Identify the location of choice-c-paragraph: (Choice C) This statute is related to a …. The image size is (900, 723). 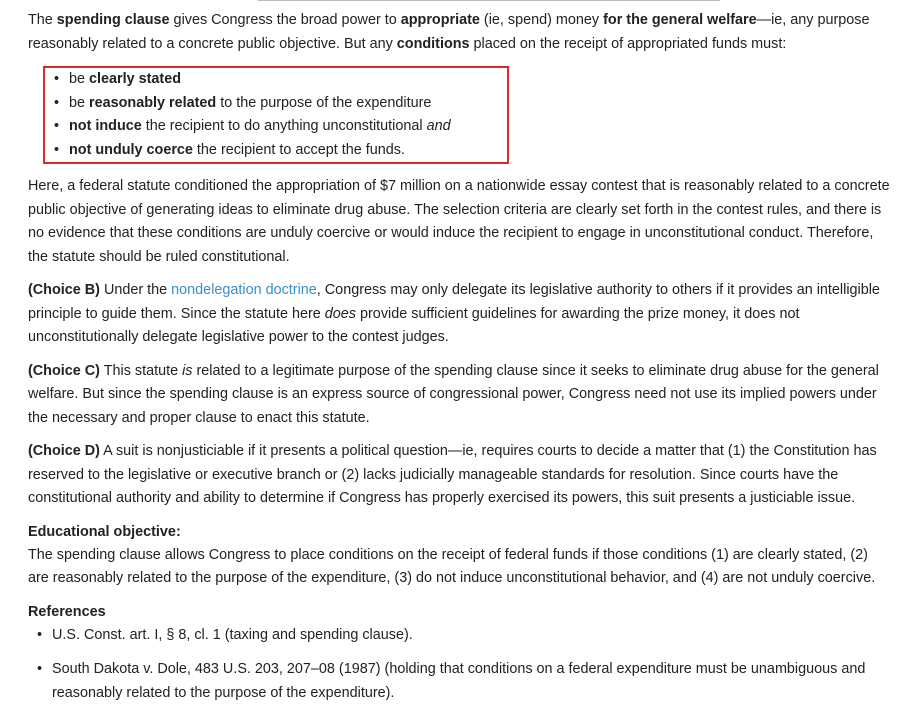
(453, 394).